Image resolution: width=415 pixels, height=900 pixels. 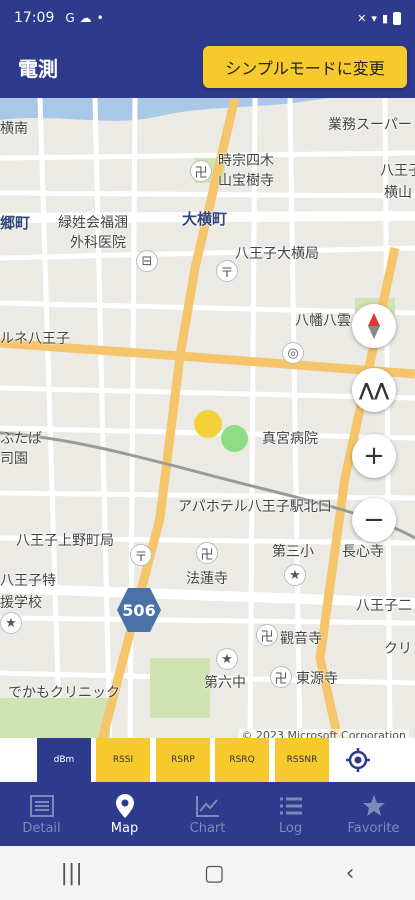 I want to click on map-label: でかもクリニック, so click(x=64, y=693).